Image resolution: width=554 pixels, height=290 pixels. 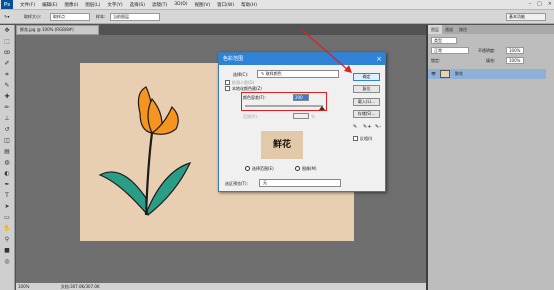 I want to click on quick-select-tool-icon: ✐, so click(x=7, y=64).